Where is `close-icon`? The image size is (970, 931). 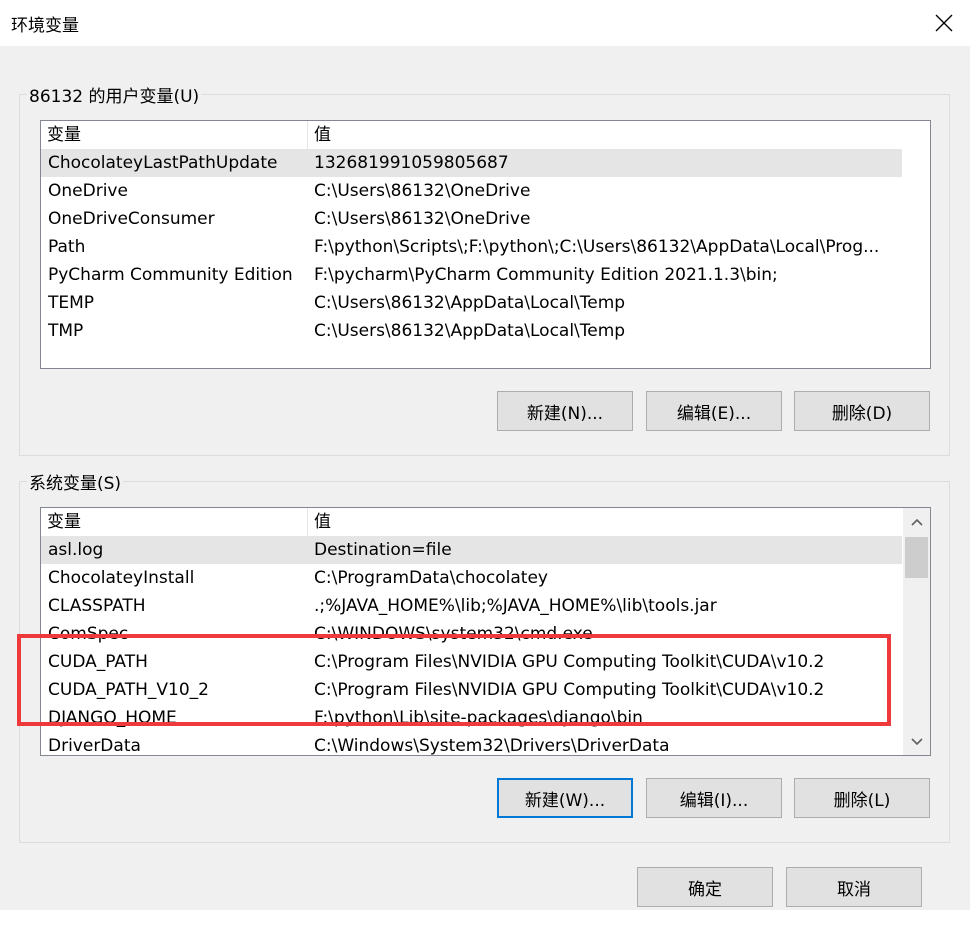 close-icon is located at coordinates (944, 23).